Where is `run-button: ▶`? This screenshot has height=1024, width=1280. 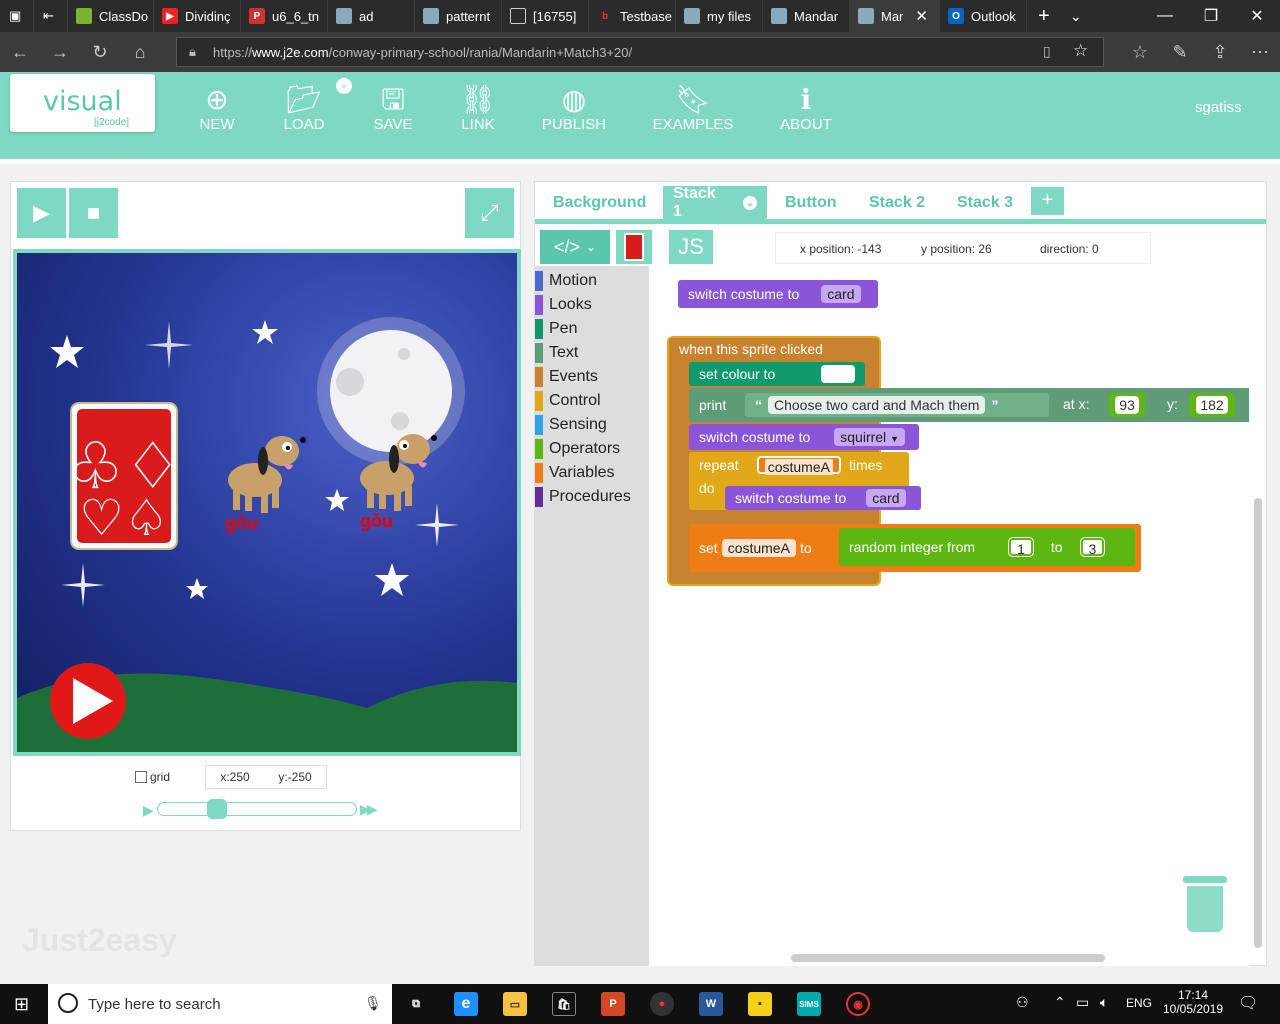
run-button: ▶ is located at coordinates (41, 213).